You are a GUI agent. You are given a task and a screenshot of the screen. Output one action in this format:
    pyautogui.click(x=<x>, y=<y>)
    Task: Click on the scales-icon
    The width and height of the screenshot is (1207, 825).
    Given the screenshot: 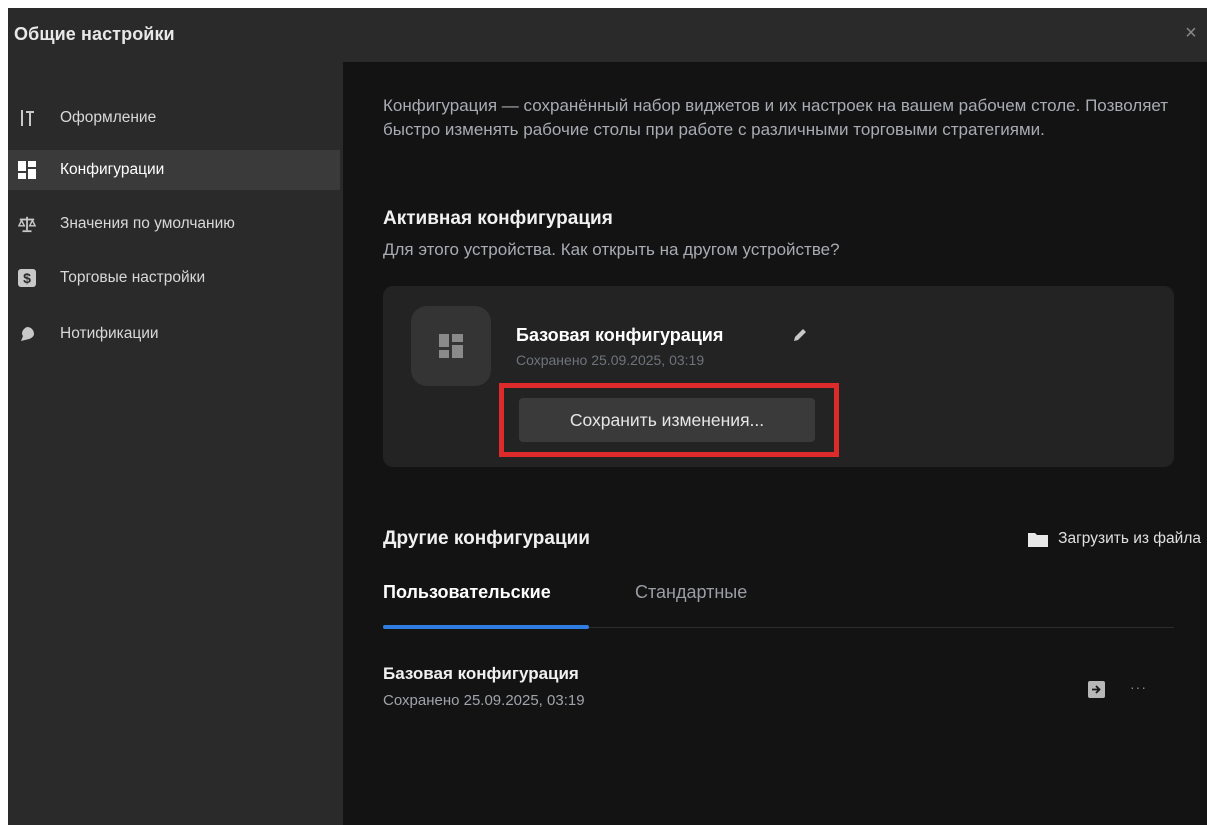 What is the action you would take?
    pyautogui.click(x=27, y=224)
    